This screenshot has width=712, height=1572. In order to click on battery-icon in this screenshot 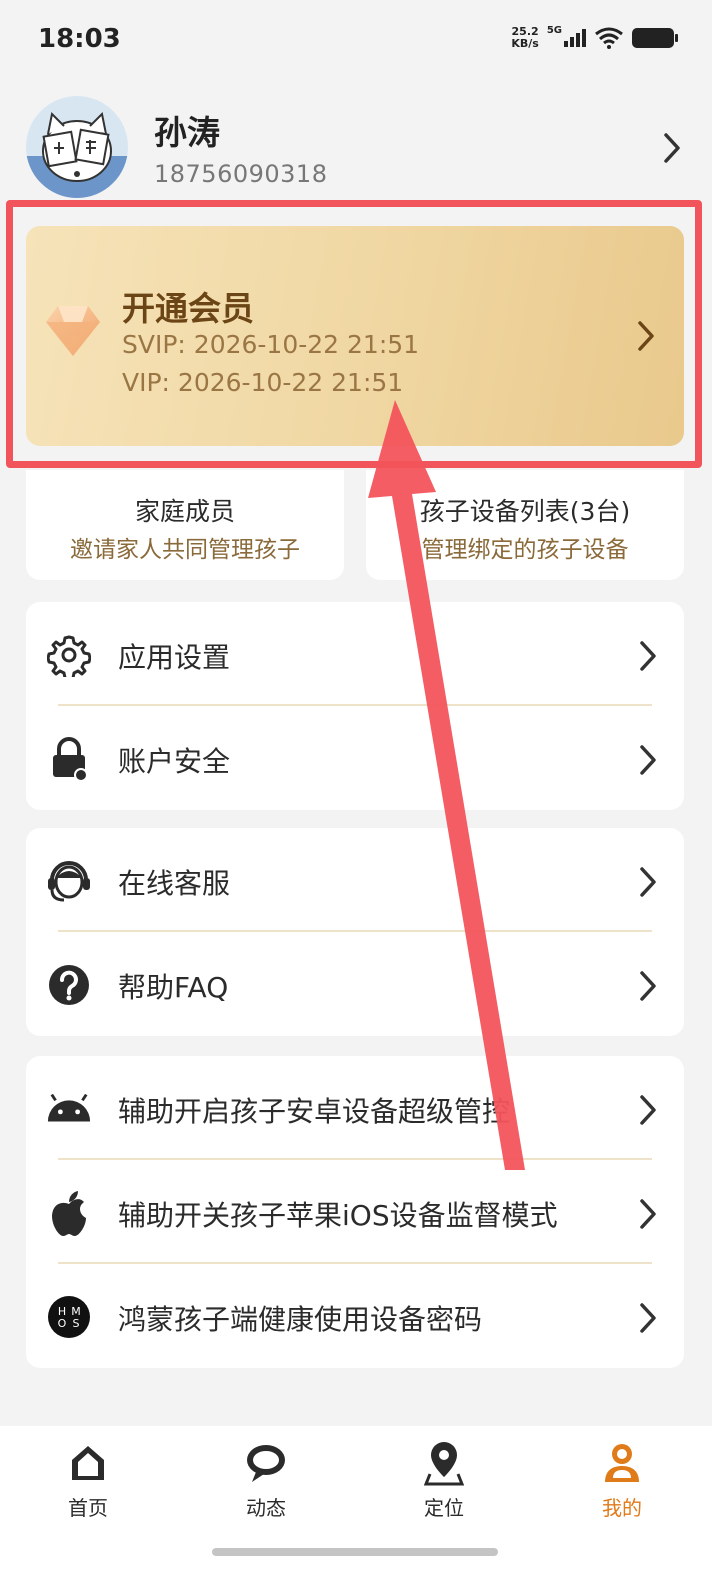, I will do `click(655, 38)`.